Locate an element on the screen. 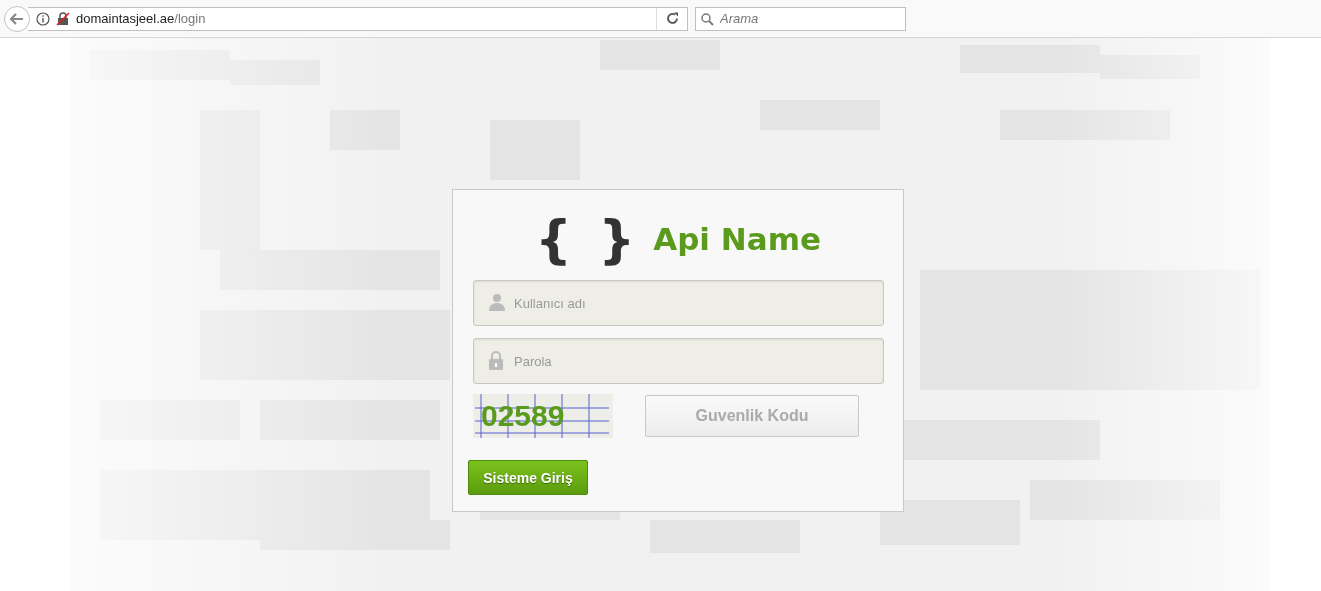  user-icon is located at coordinates (497, 302).